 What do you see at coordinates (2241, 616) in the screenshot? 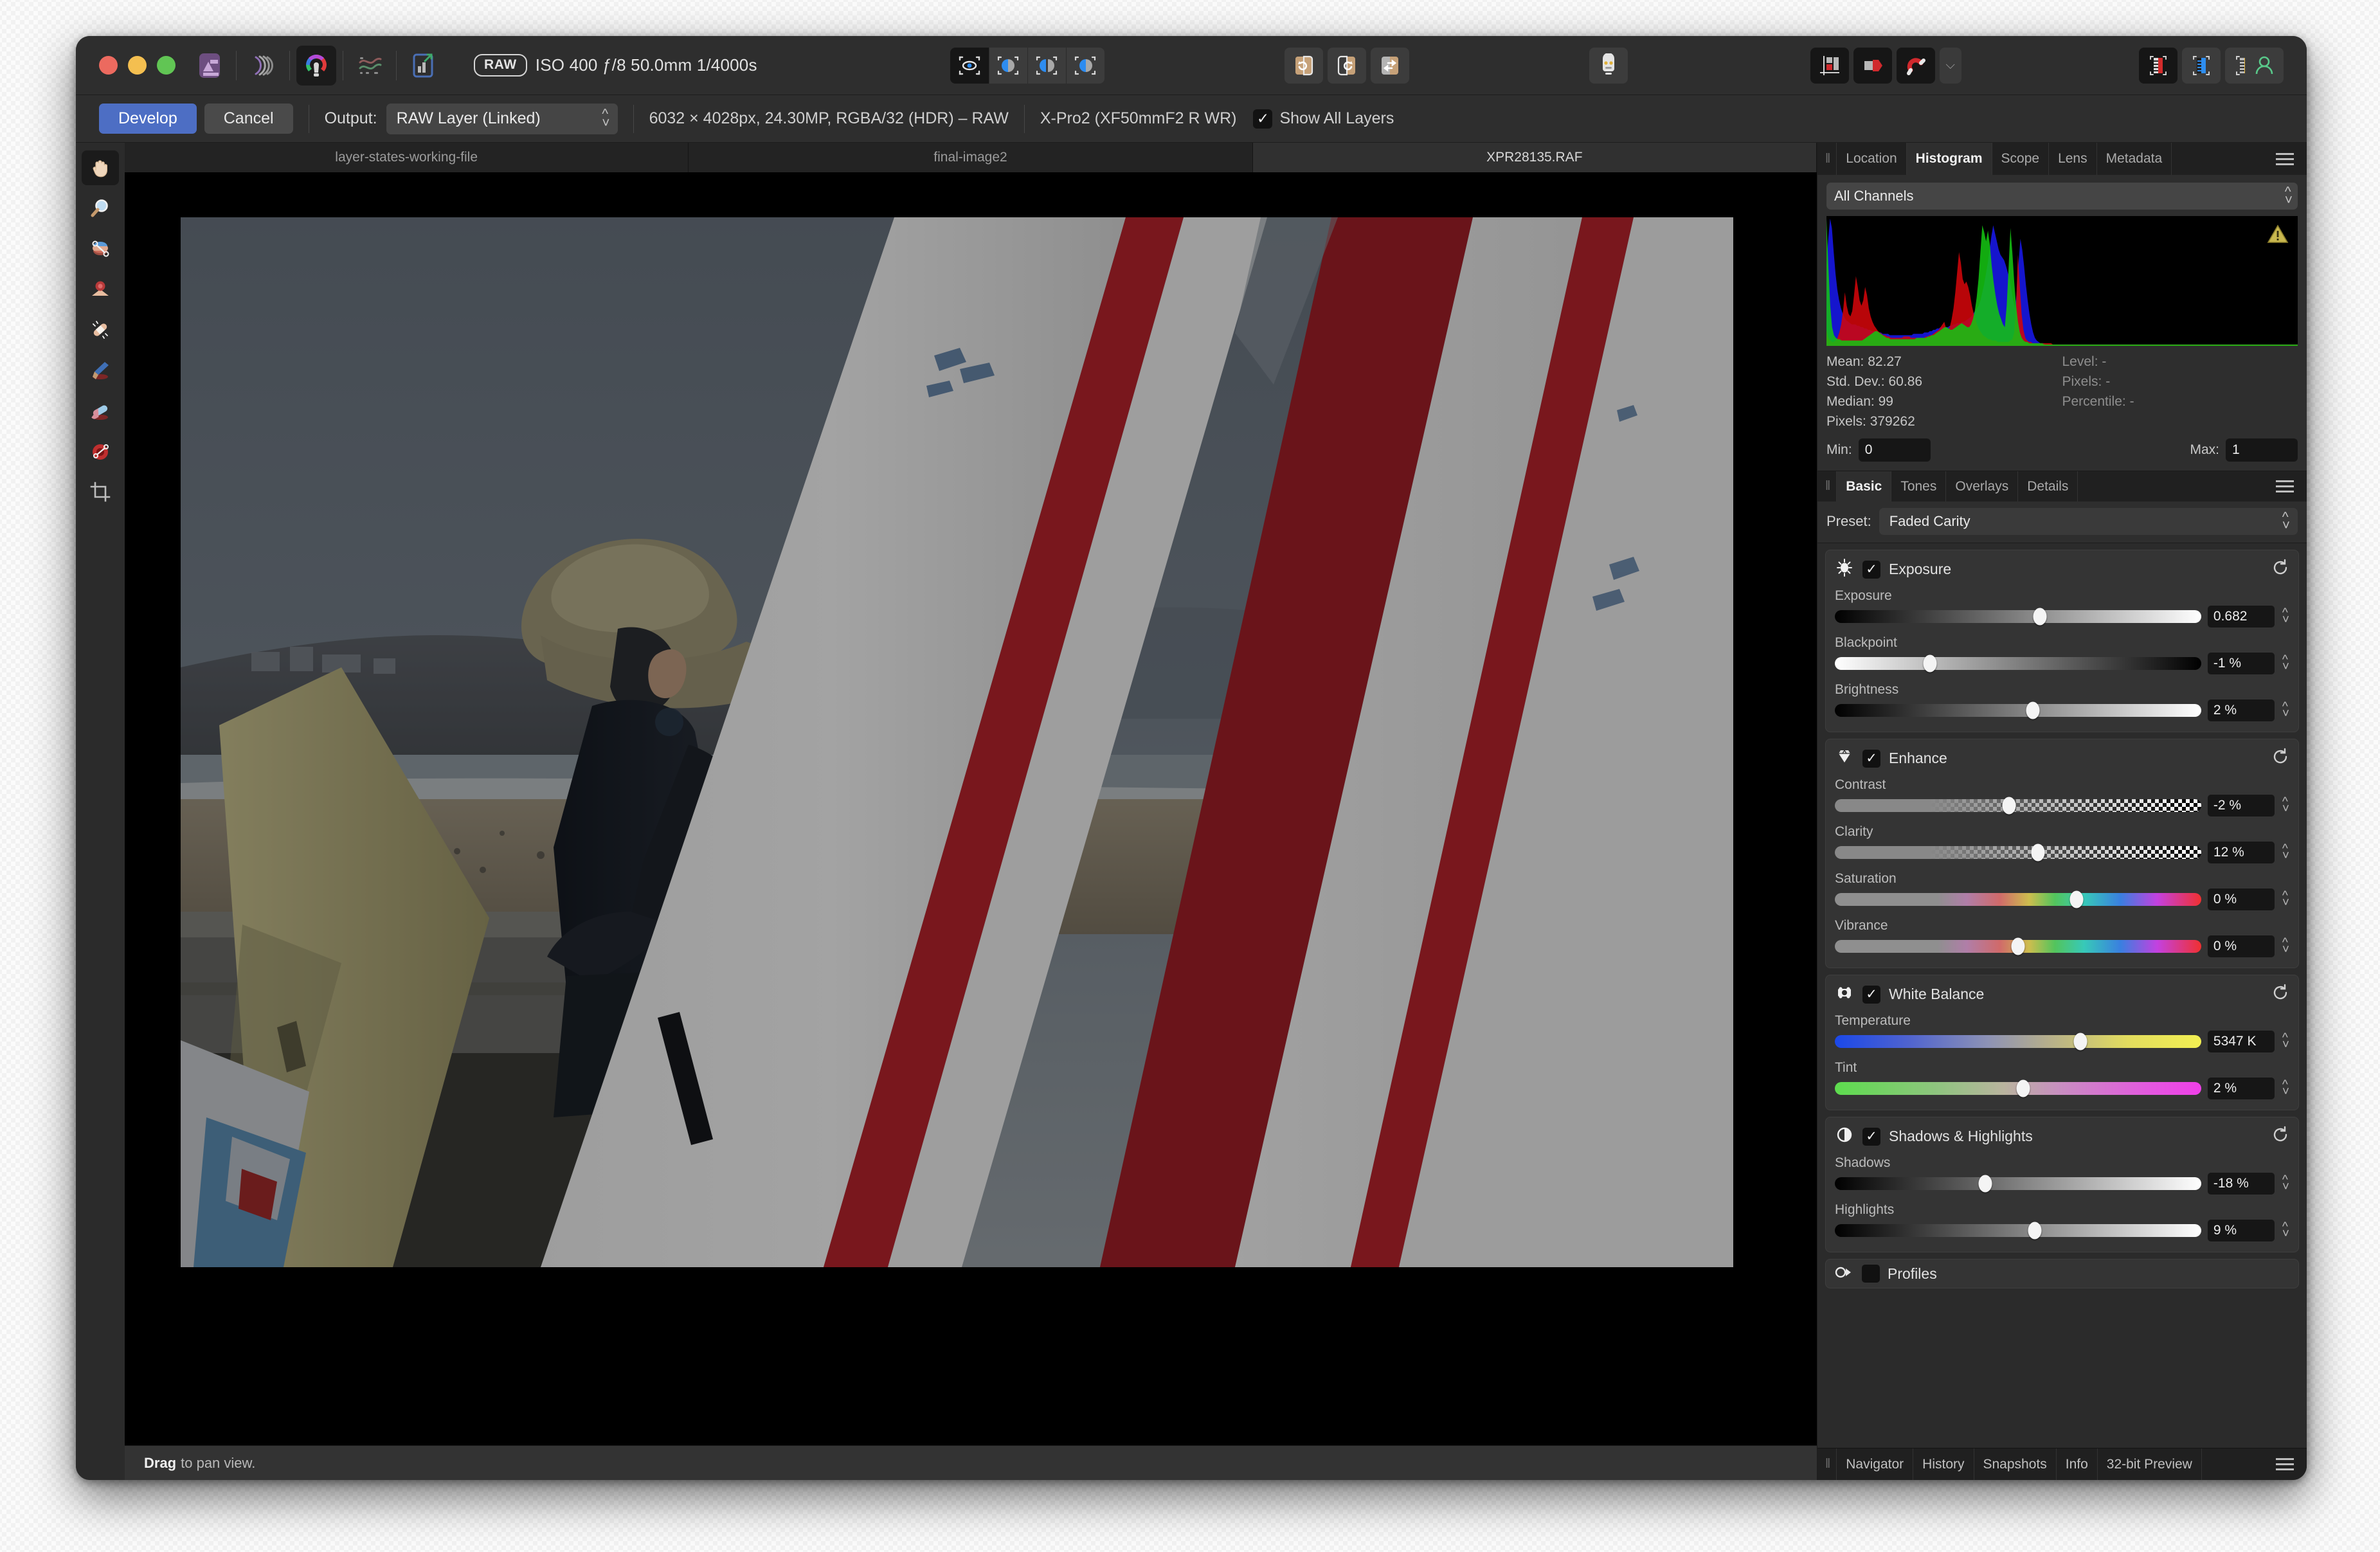
I see `slider-value-exposure: 0.682` at bounding box center [2241, 616].